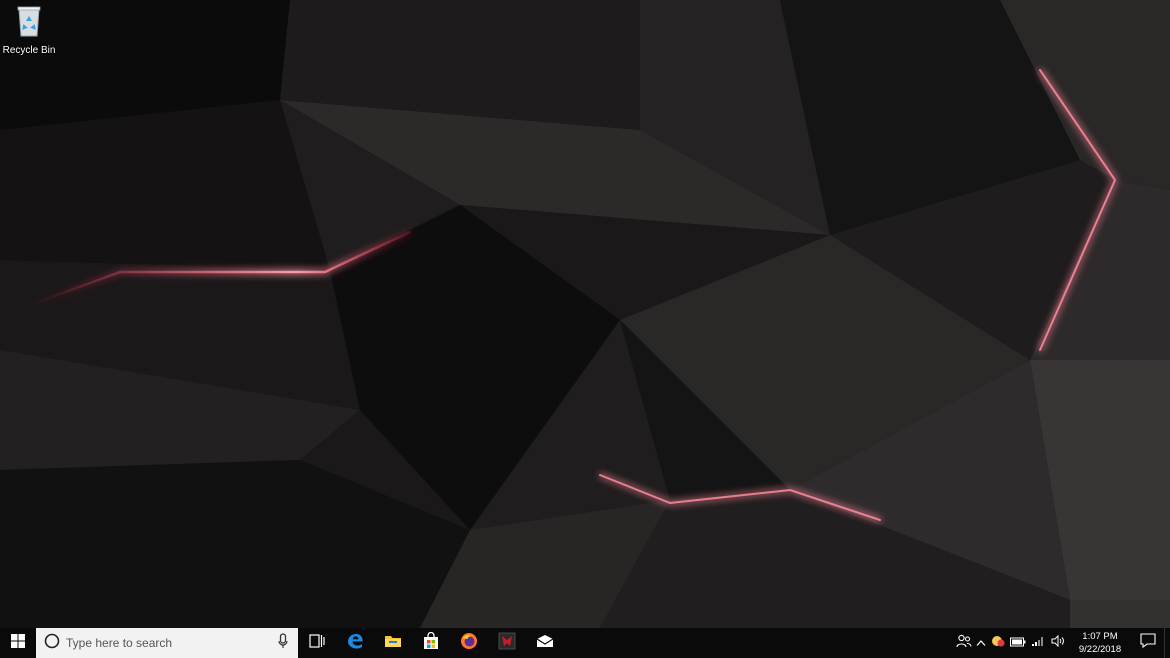 The height and width of the screenshot is (658, 1170). I want to click on battery-button, so click(1018, 643).